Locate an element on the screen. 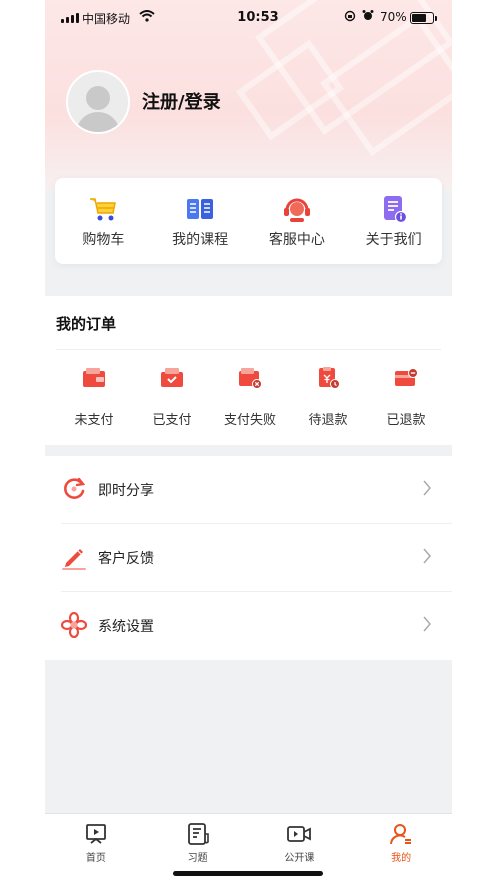 The height and width of the screenshot is (883, 497). home-play-icon is located at coordinates (95, 834).